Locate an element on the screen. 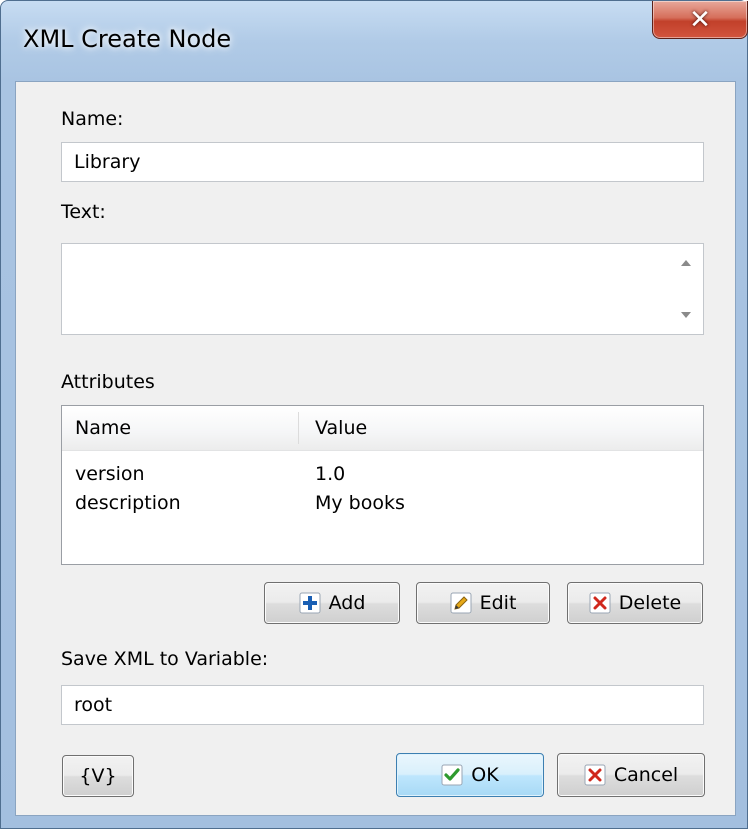 Image resolution: width=748 pixels, height=829 pixels. close-icon: ✕ is located at coordinates (700, 20).